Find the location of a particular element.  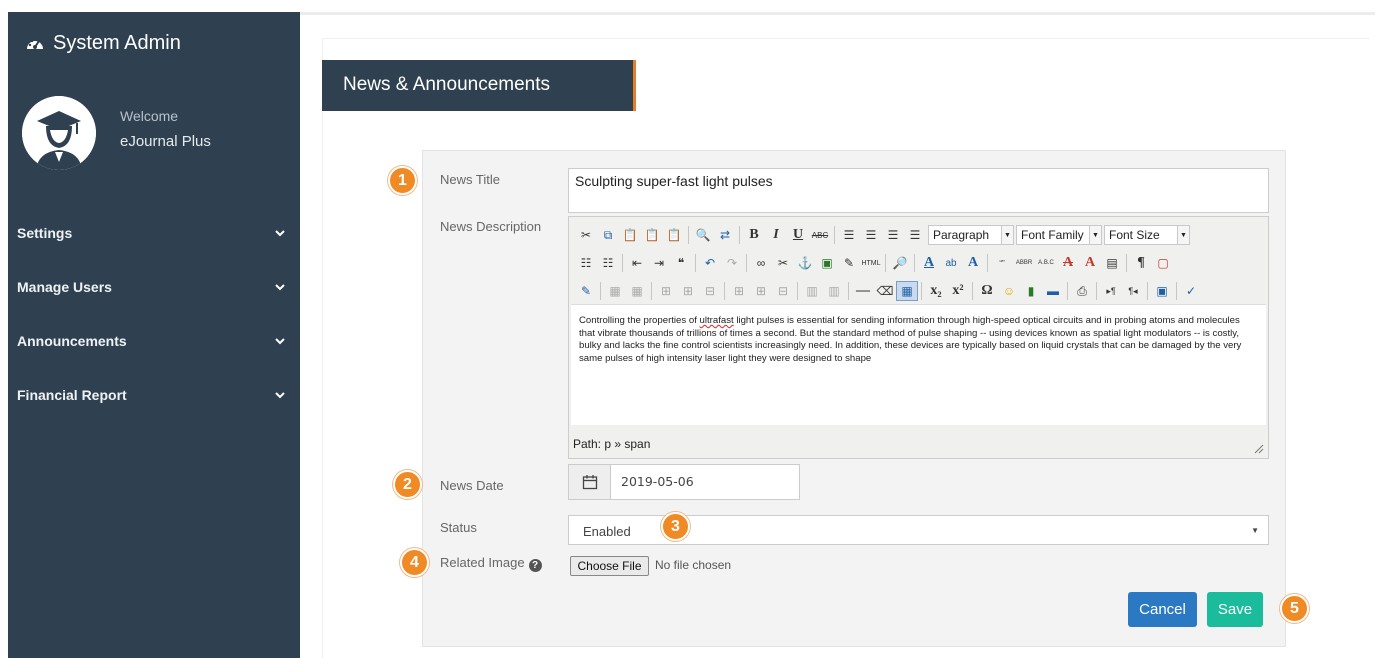

align-left-icon: ☰ is located at coordinates (849, 235).